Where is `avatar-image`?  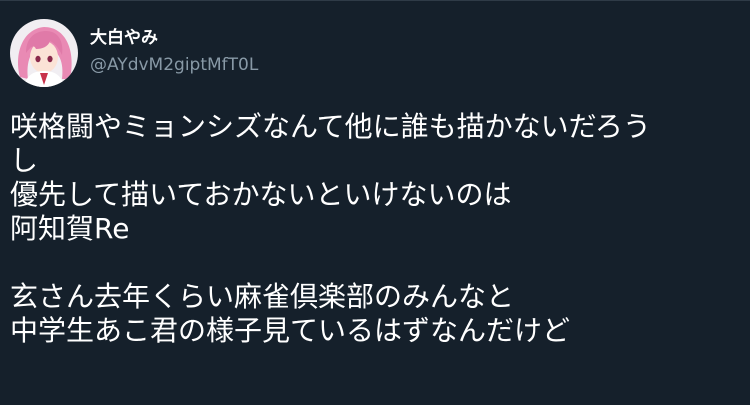 avatar-image is located at coordinates (44, 53).